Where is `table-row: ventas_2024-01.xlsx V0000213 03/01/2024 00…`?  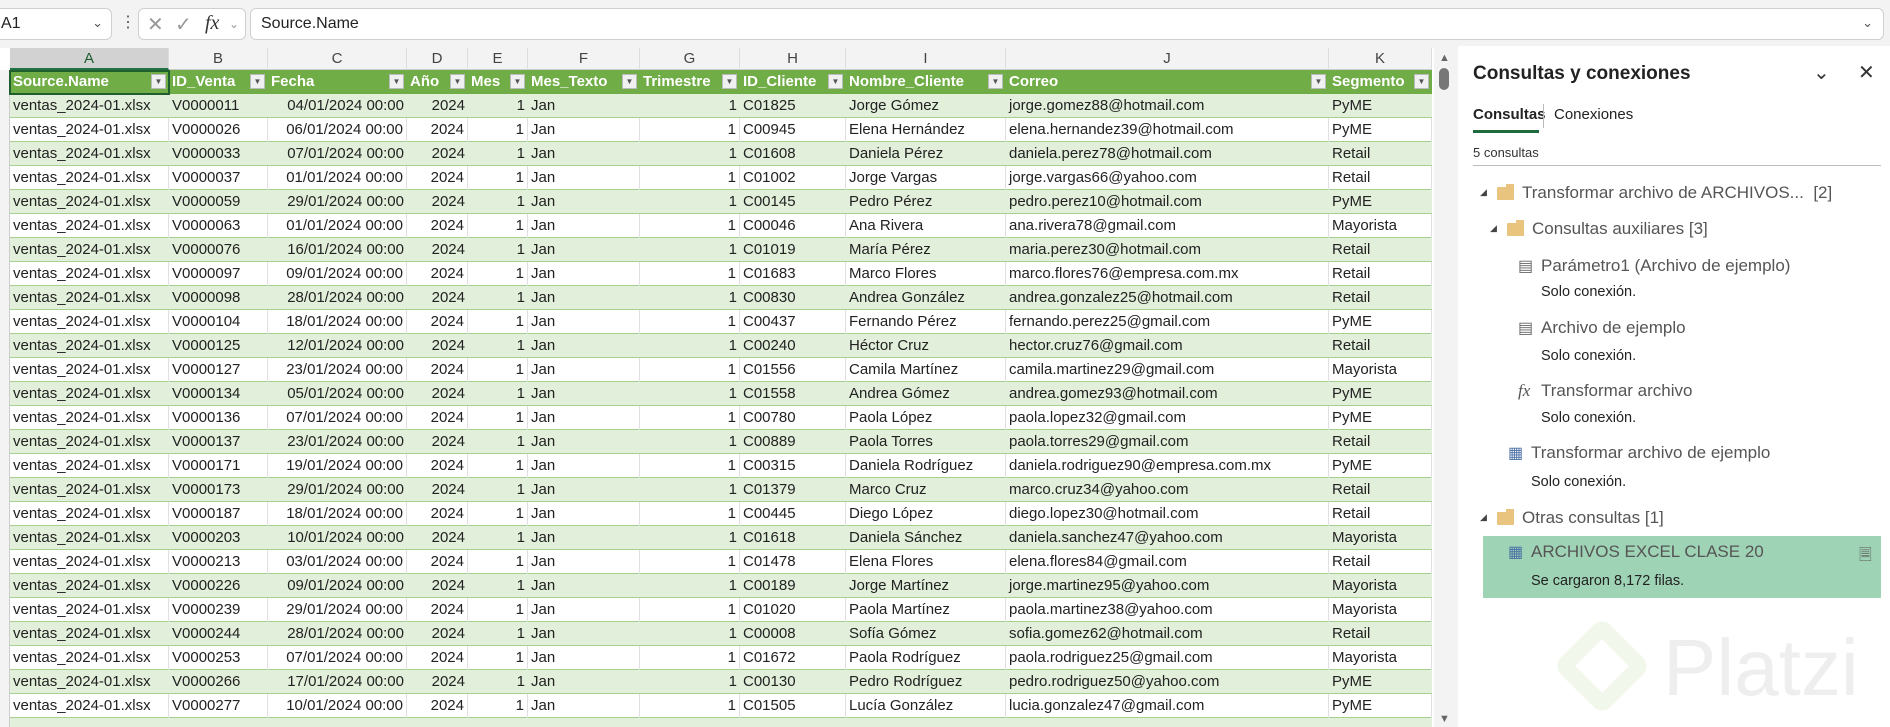 table-row: ventas_2024-01.xlsx V0000213 03/01/2024 00… is located at coordinates (721, 562).